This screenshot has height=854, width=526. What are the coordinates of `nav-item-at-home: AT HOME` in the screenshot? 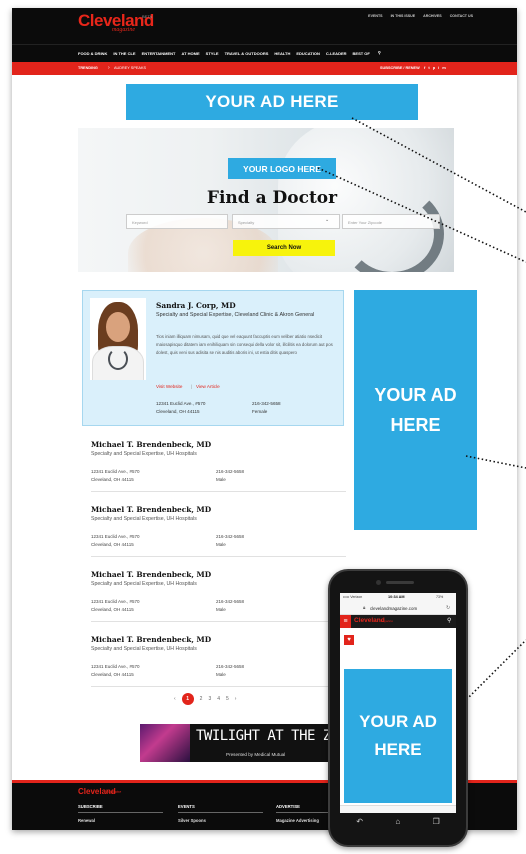 It's located at (191, 53).